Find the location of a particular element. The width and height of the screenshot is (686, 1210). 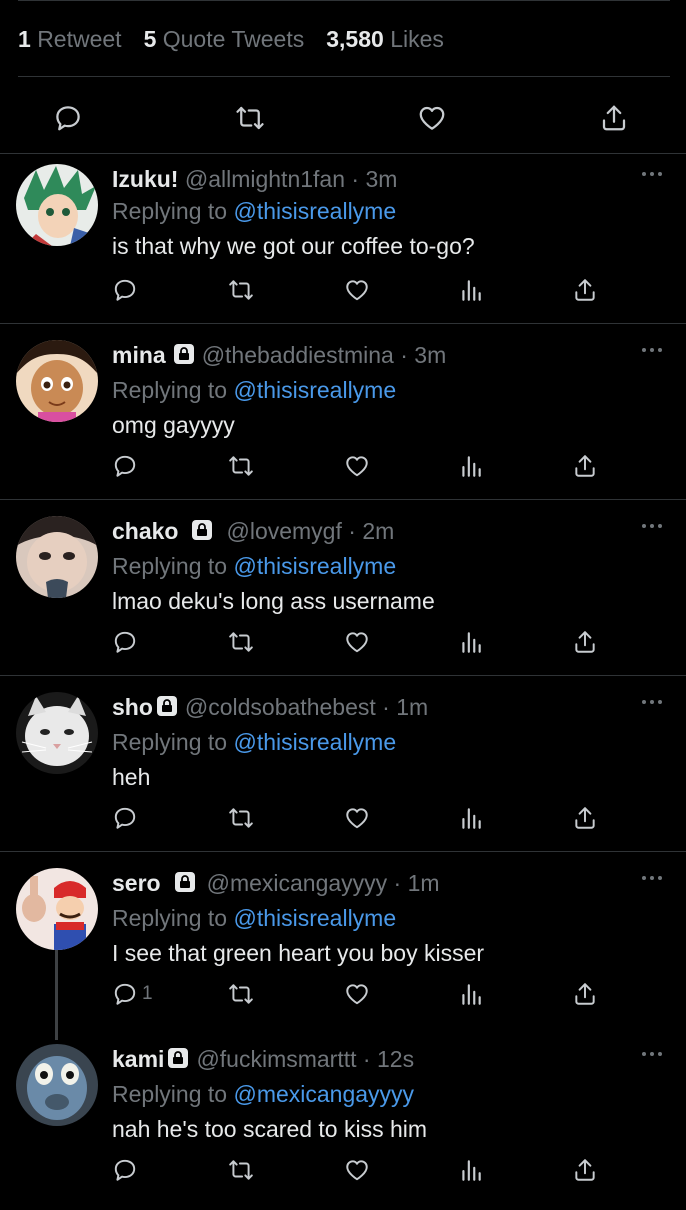

display-name: sero is located at coordinates (136, 883).